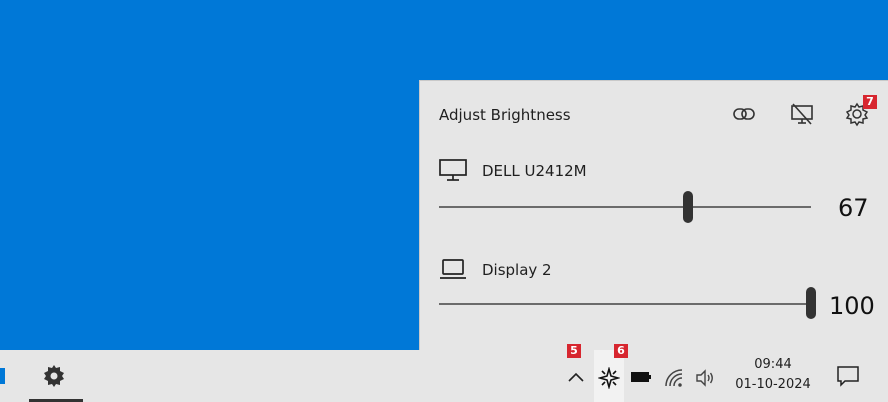 This screenshot has width=888, height=402. What do you see at coordinates (621, 351) in the screenshot?
I see `twinkle-tray-badge: 6` at bounding box center [621, 351].